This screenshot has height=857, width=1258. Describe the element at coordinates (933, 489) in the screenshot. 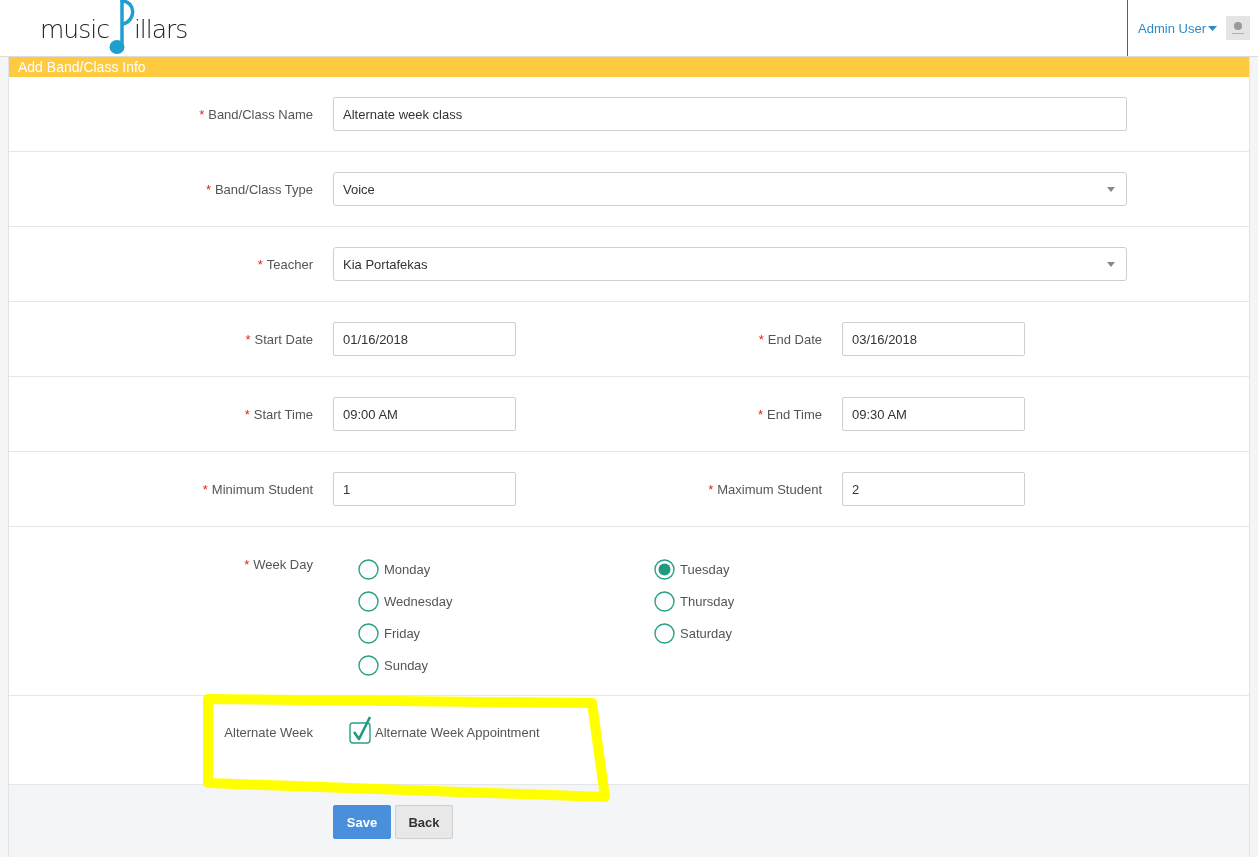

I see `text-field: 2` at that location.